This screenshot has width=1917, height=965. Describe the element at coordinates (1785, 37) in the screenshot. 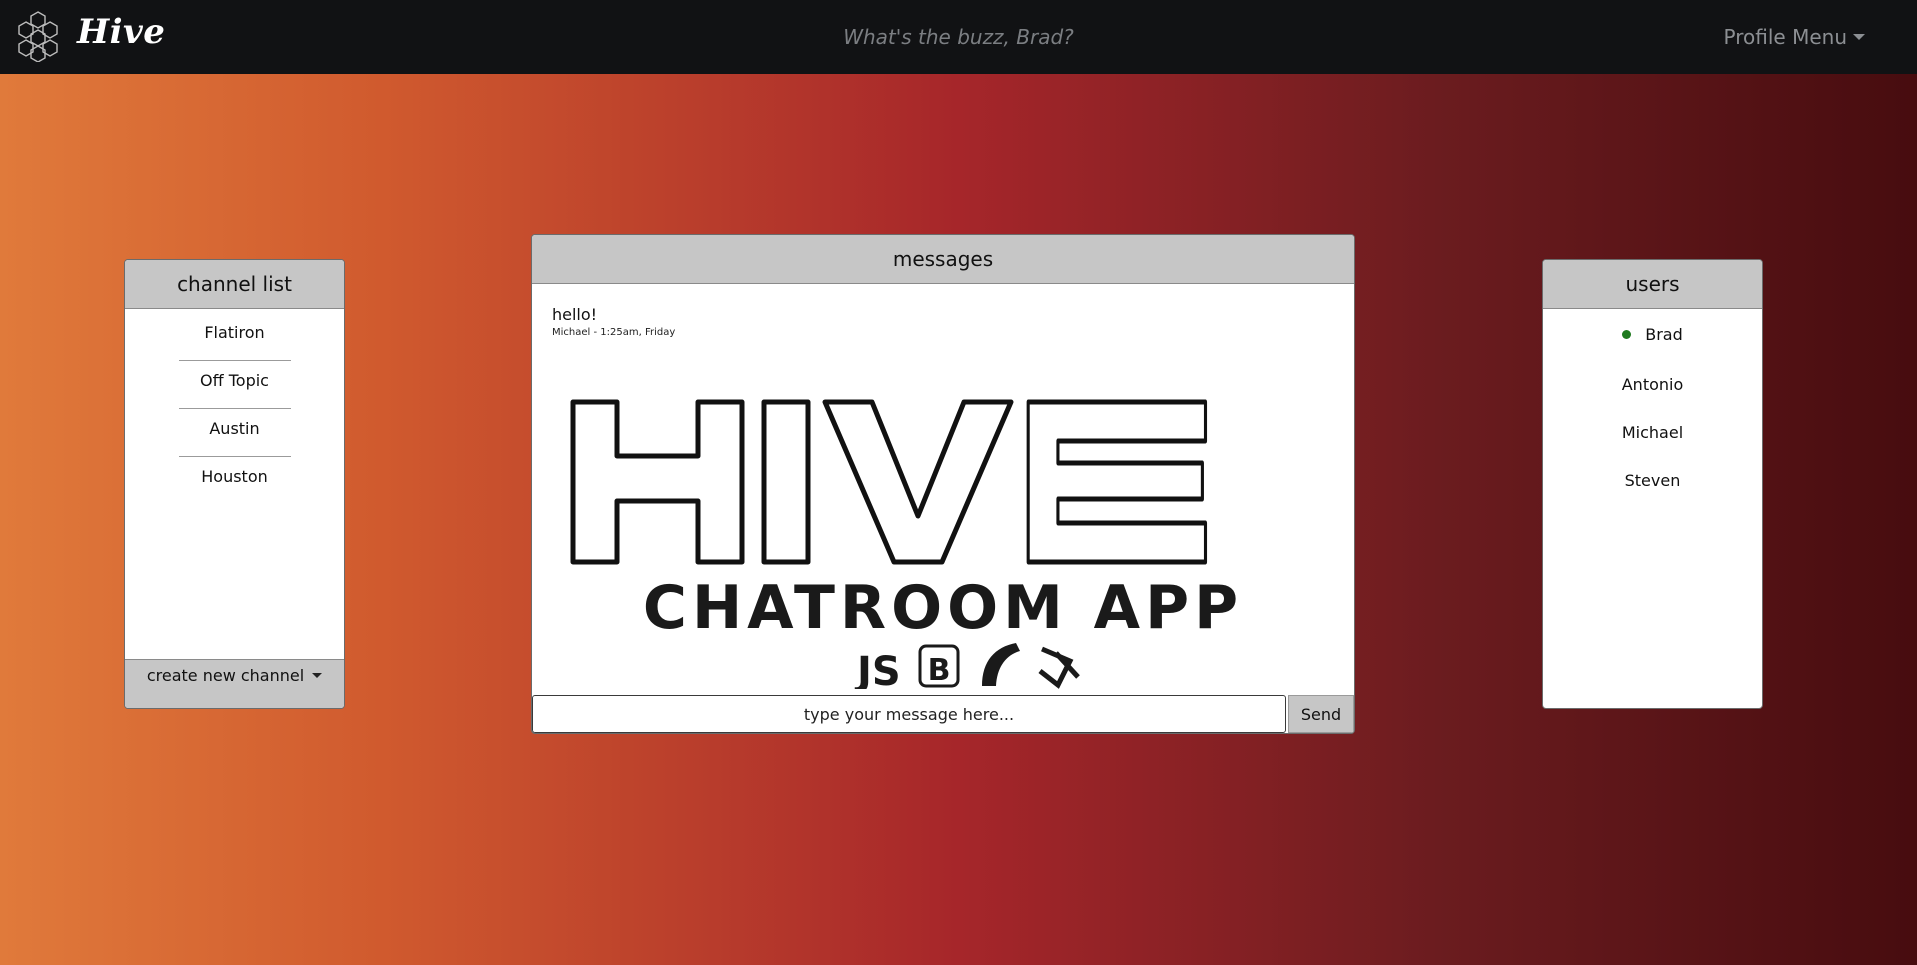

I see `profile-menu-label: Profile Menu` at that location.